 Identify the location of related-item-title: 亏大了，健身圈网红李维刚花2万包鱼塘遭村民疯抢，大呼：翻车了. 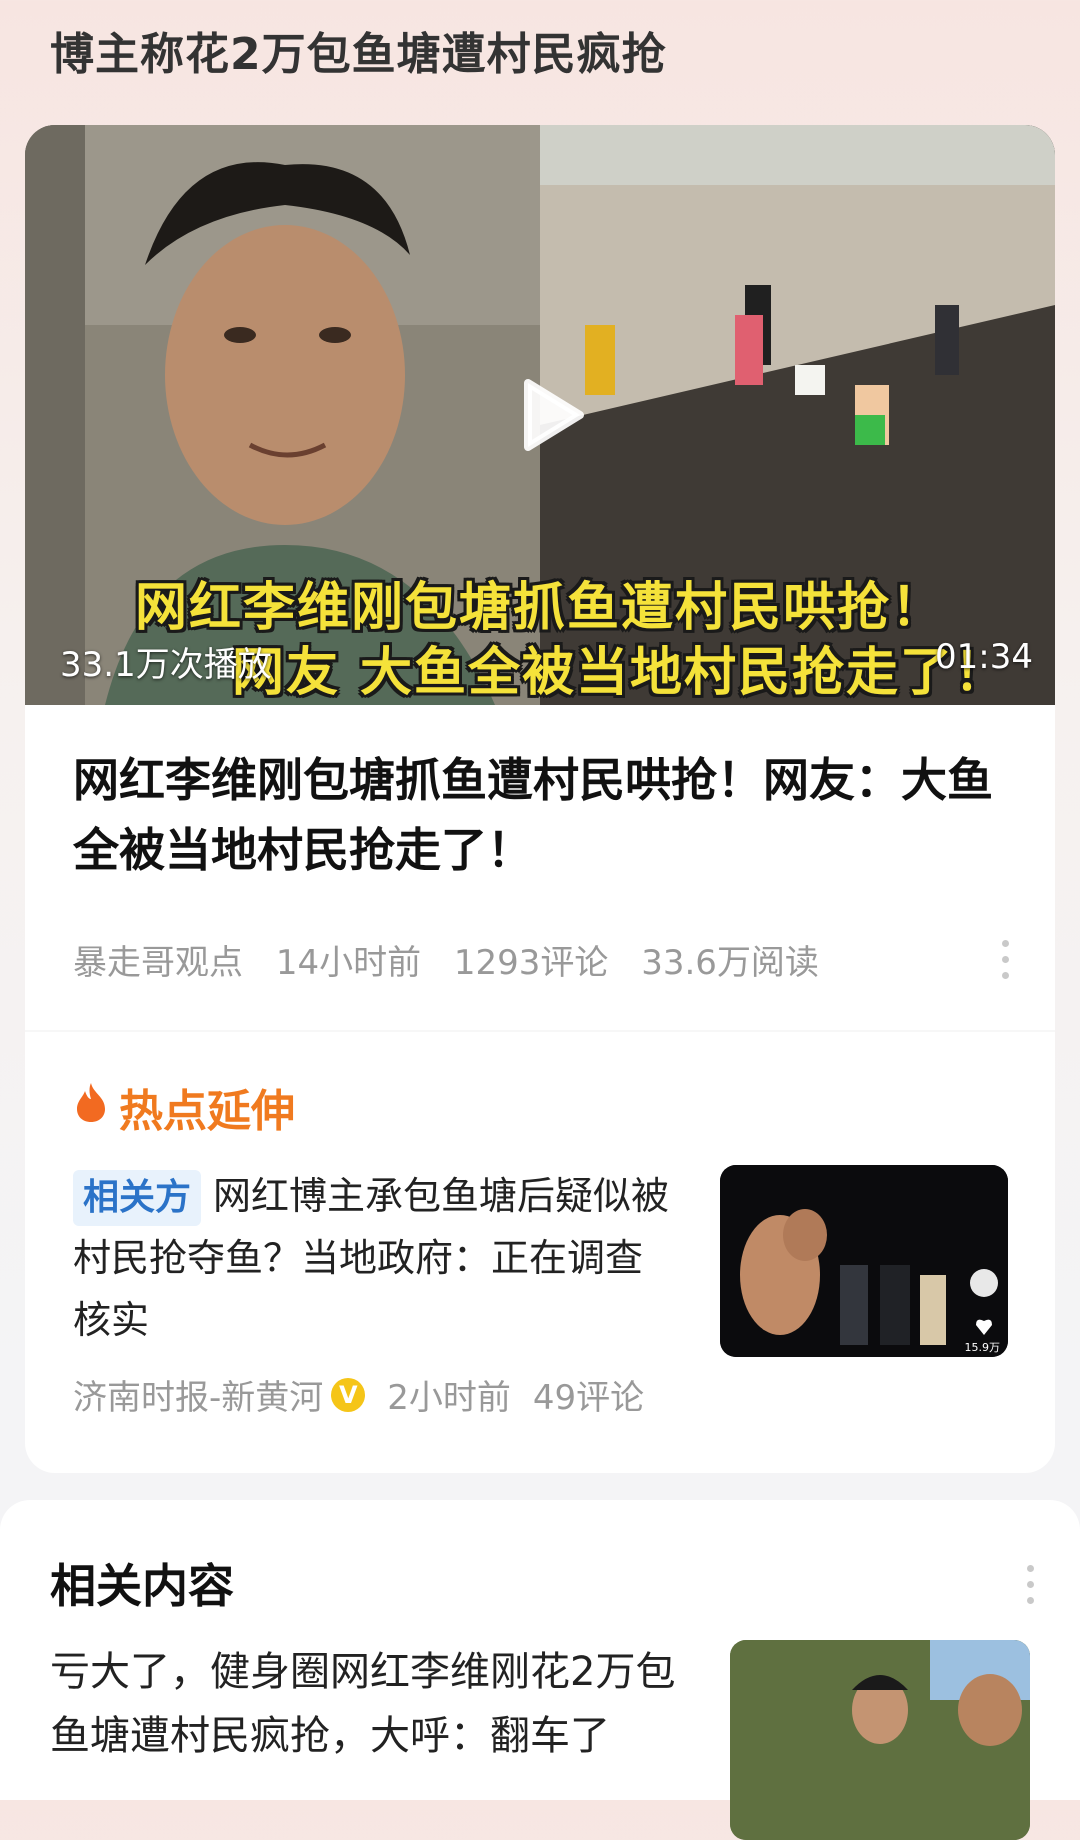
(370, 1704).